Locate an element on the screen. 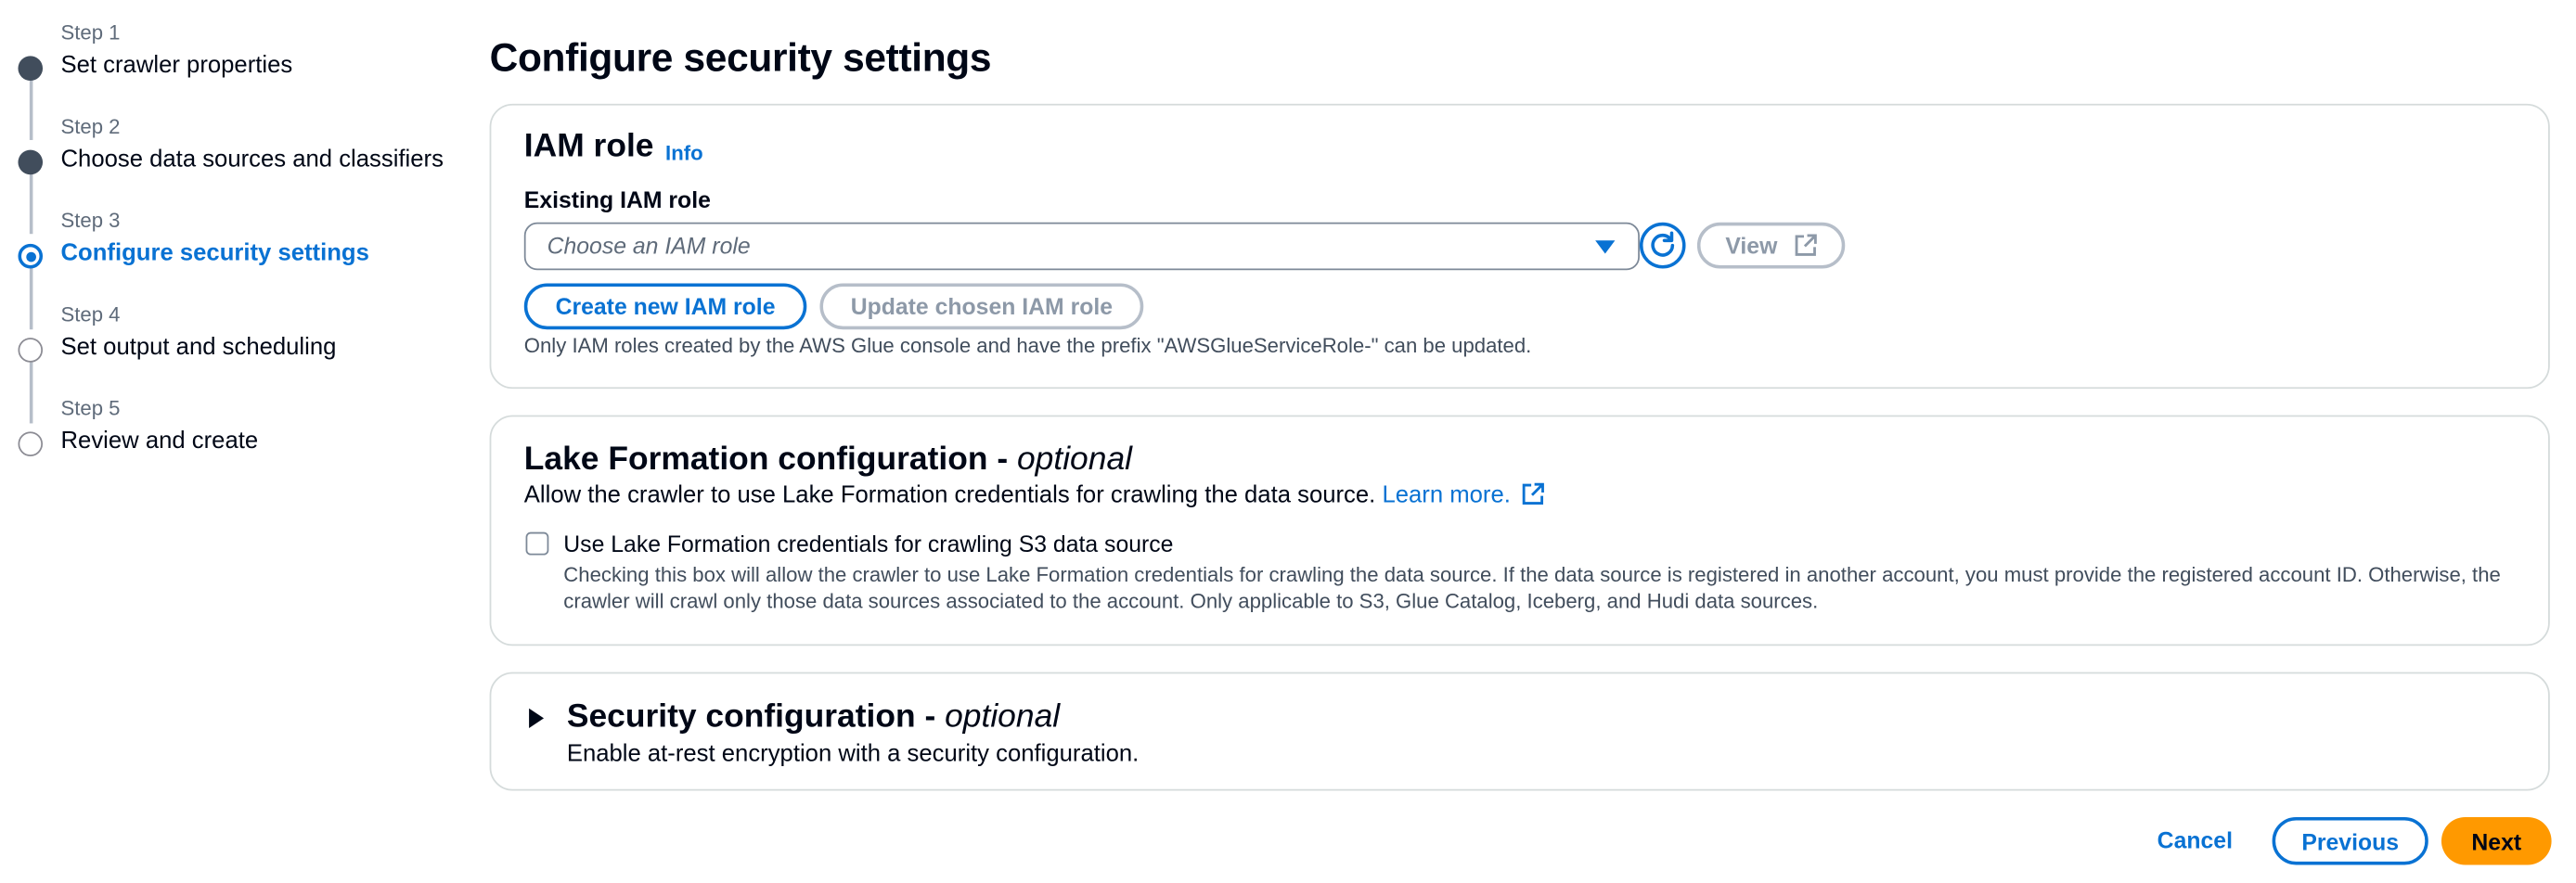  step-label-current: Configure security settings is located at coordinates (214, 253).